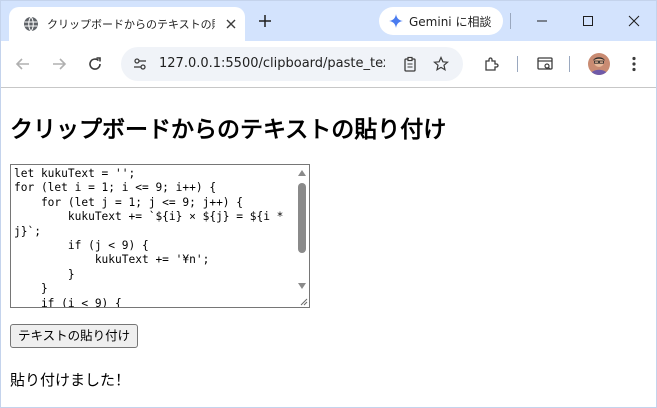 Image resolution: width=657 pixels, height=408 pixels. What do you see at coordinates (302, 173) in the screenshot?
I see `scroll-up-icon` at bounding box center [302, 173].